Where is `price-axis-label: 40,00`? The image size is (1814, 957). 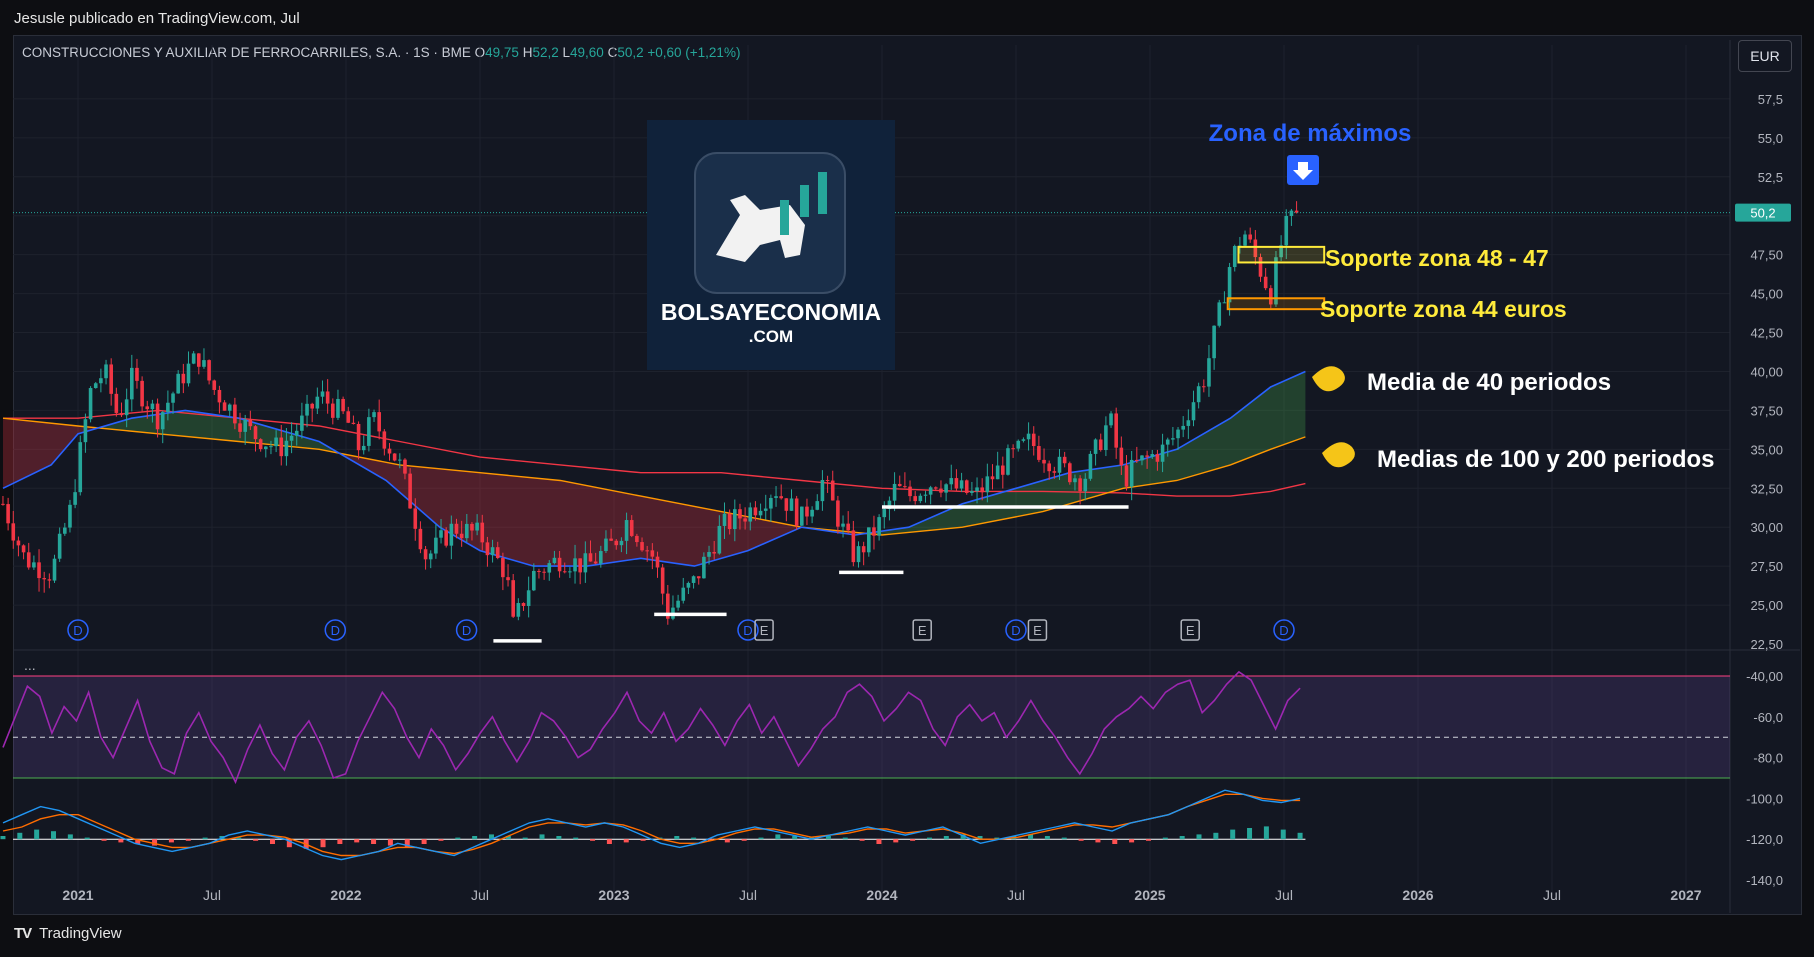
price-axis-label: 40,00 is located at coordinates (1766, 371).